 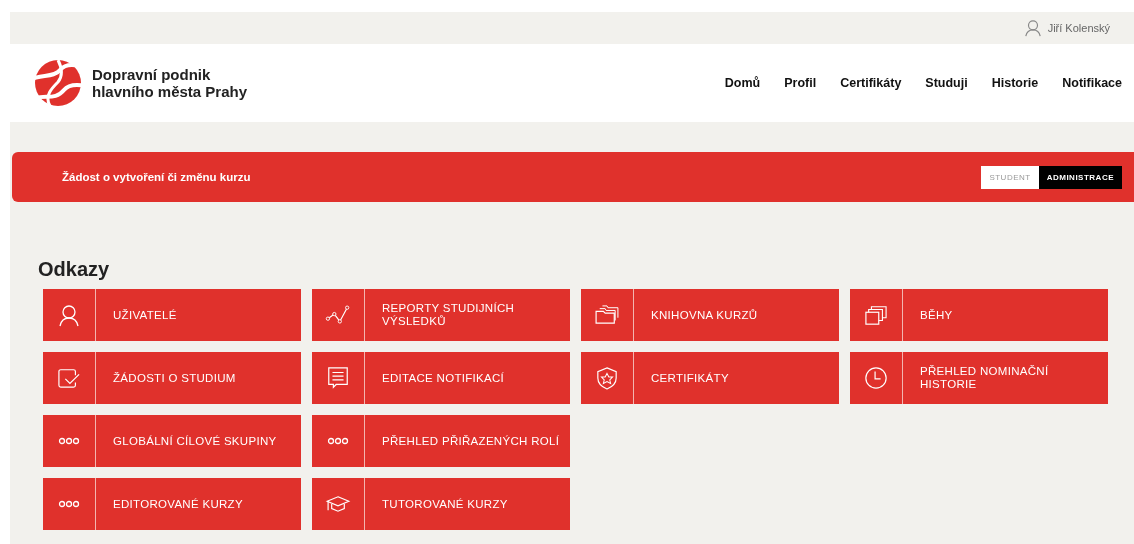 I want to click on link-tile: KNIHOVNA KURZŮ, so click(x=710, y=315).